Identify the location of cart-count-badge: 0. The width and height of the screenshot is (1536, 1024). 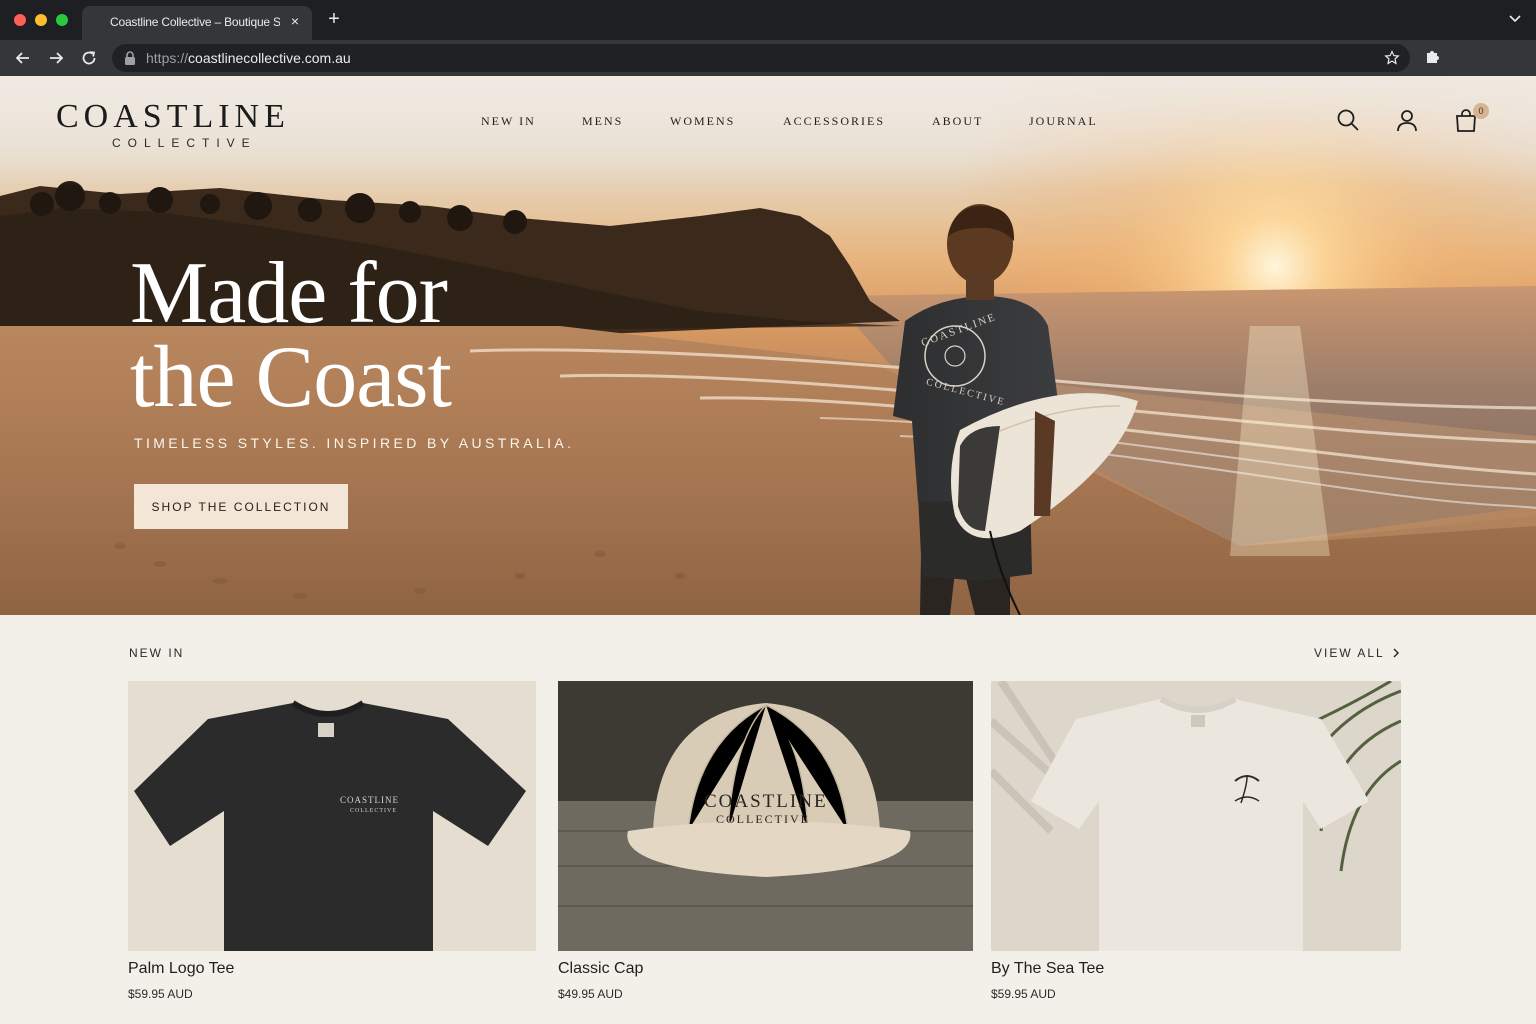
(1481, 111).